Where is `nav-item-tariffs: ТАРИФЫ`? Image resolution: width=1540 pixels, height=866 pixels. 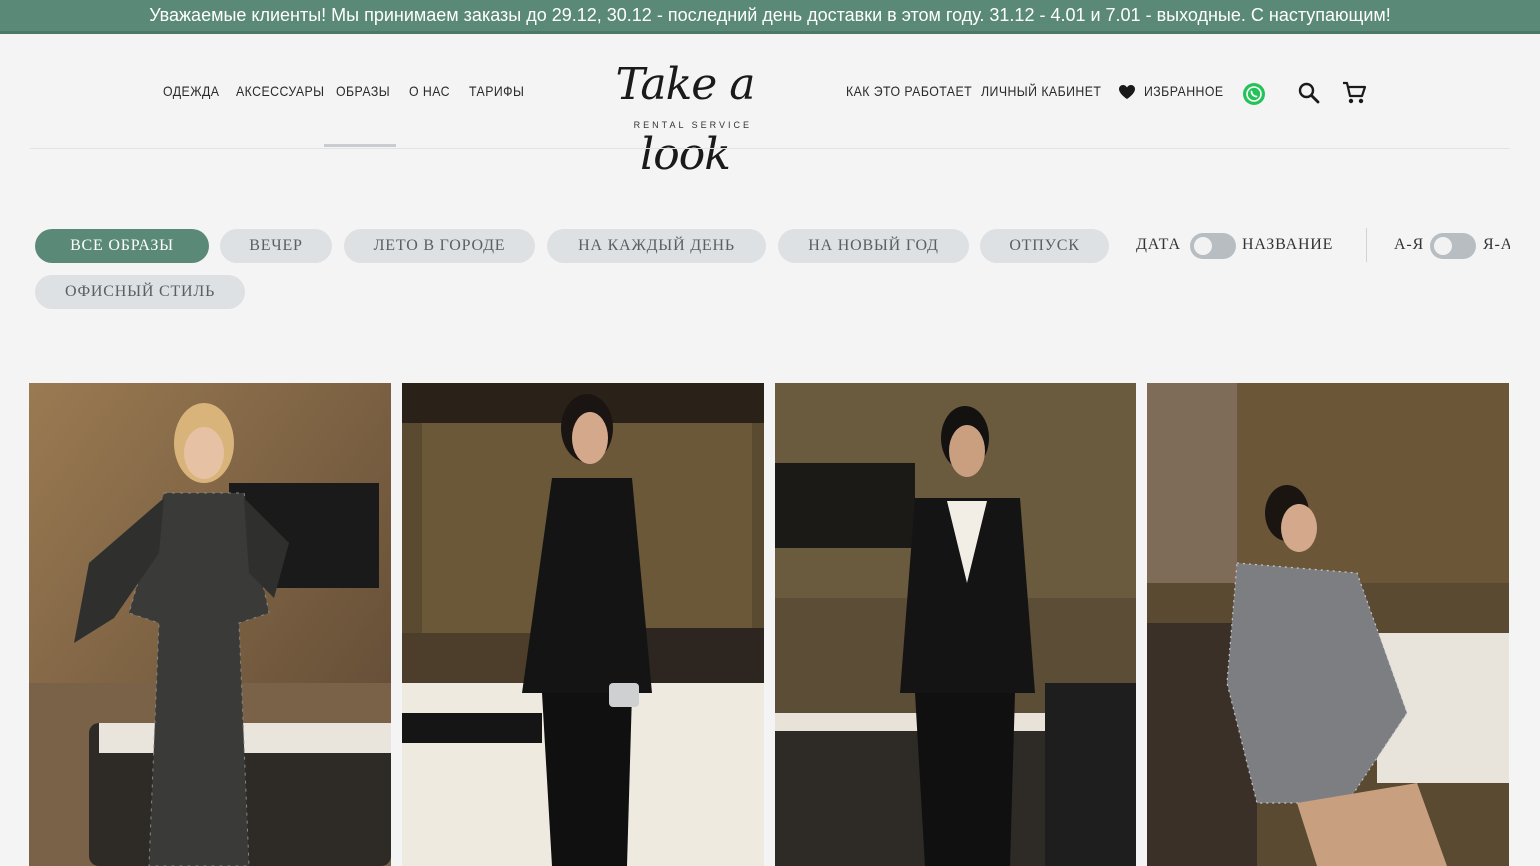
nav-item-tariffs: ТАРИФЫ is located at coordinates (496, 91).